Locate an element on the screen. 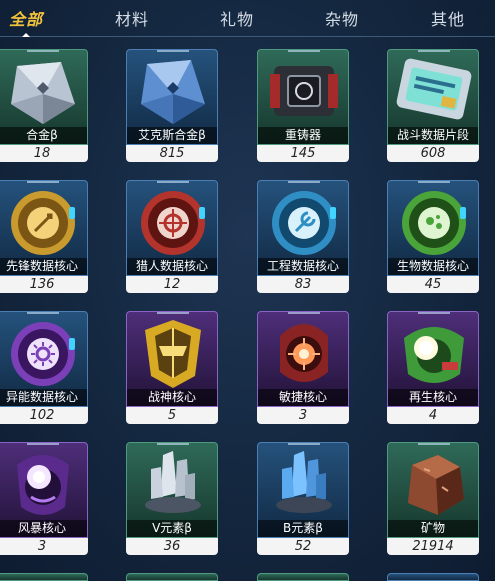 The height and width of the screenshot is (581, 495). item-count: 608 is located at coordinates (433, 153).